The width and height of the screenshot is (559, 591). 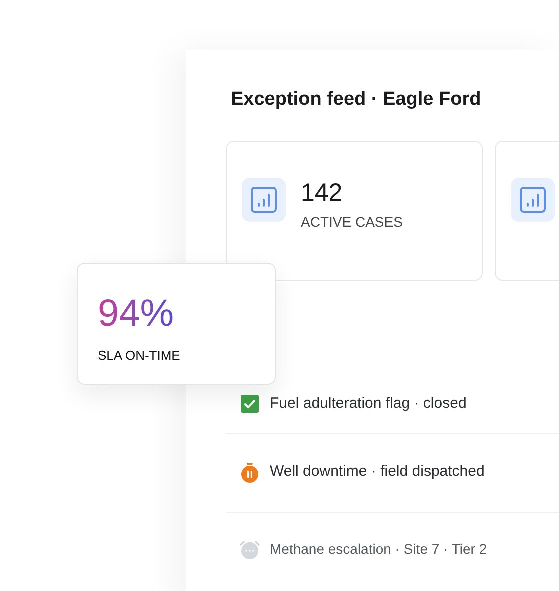 What do you see at coordinates (368, 404) in the screenshot?
I see `event-text: Fuel adulteration flag · closed` at bounding box center [368, 404].